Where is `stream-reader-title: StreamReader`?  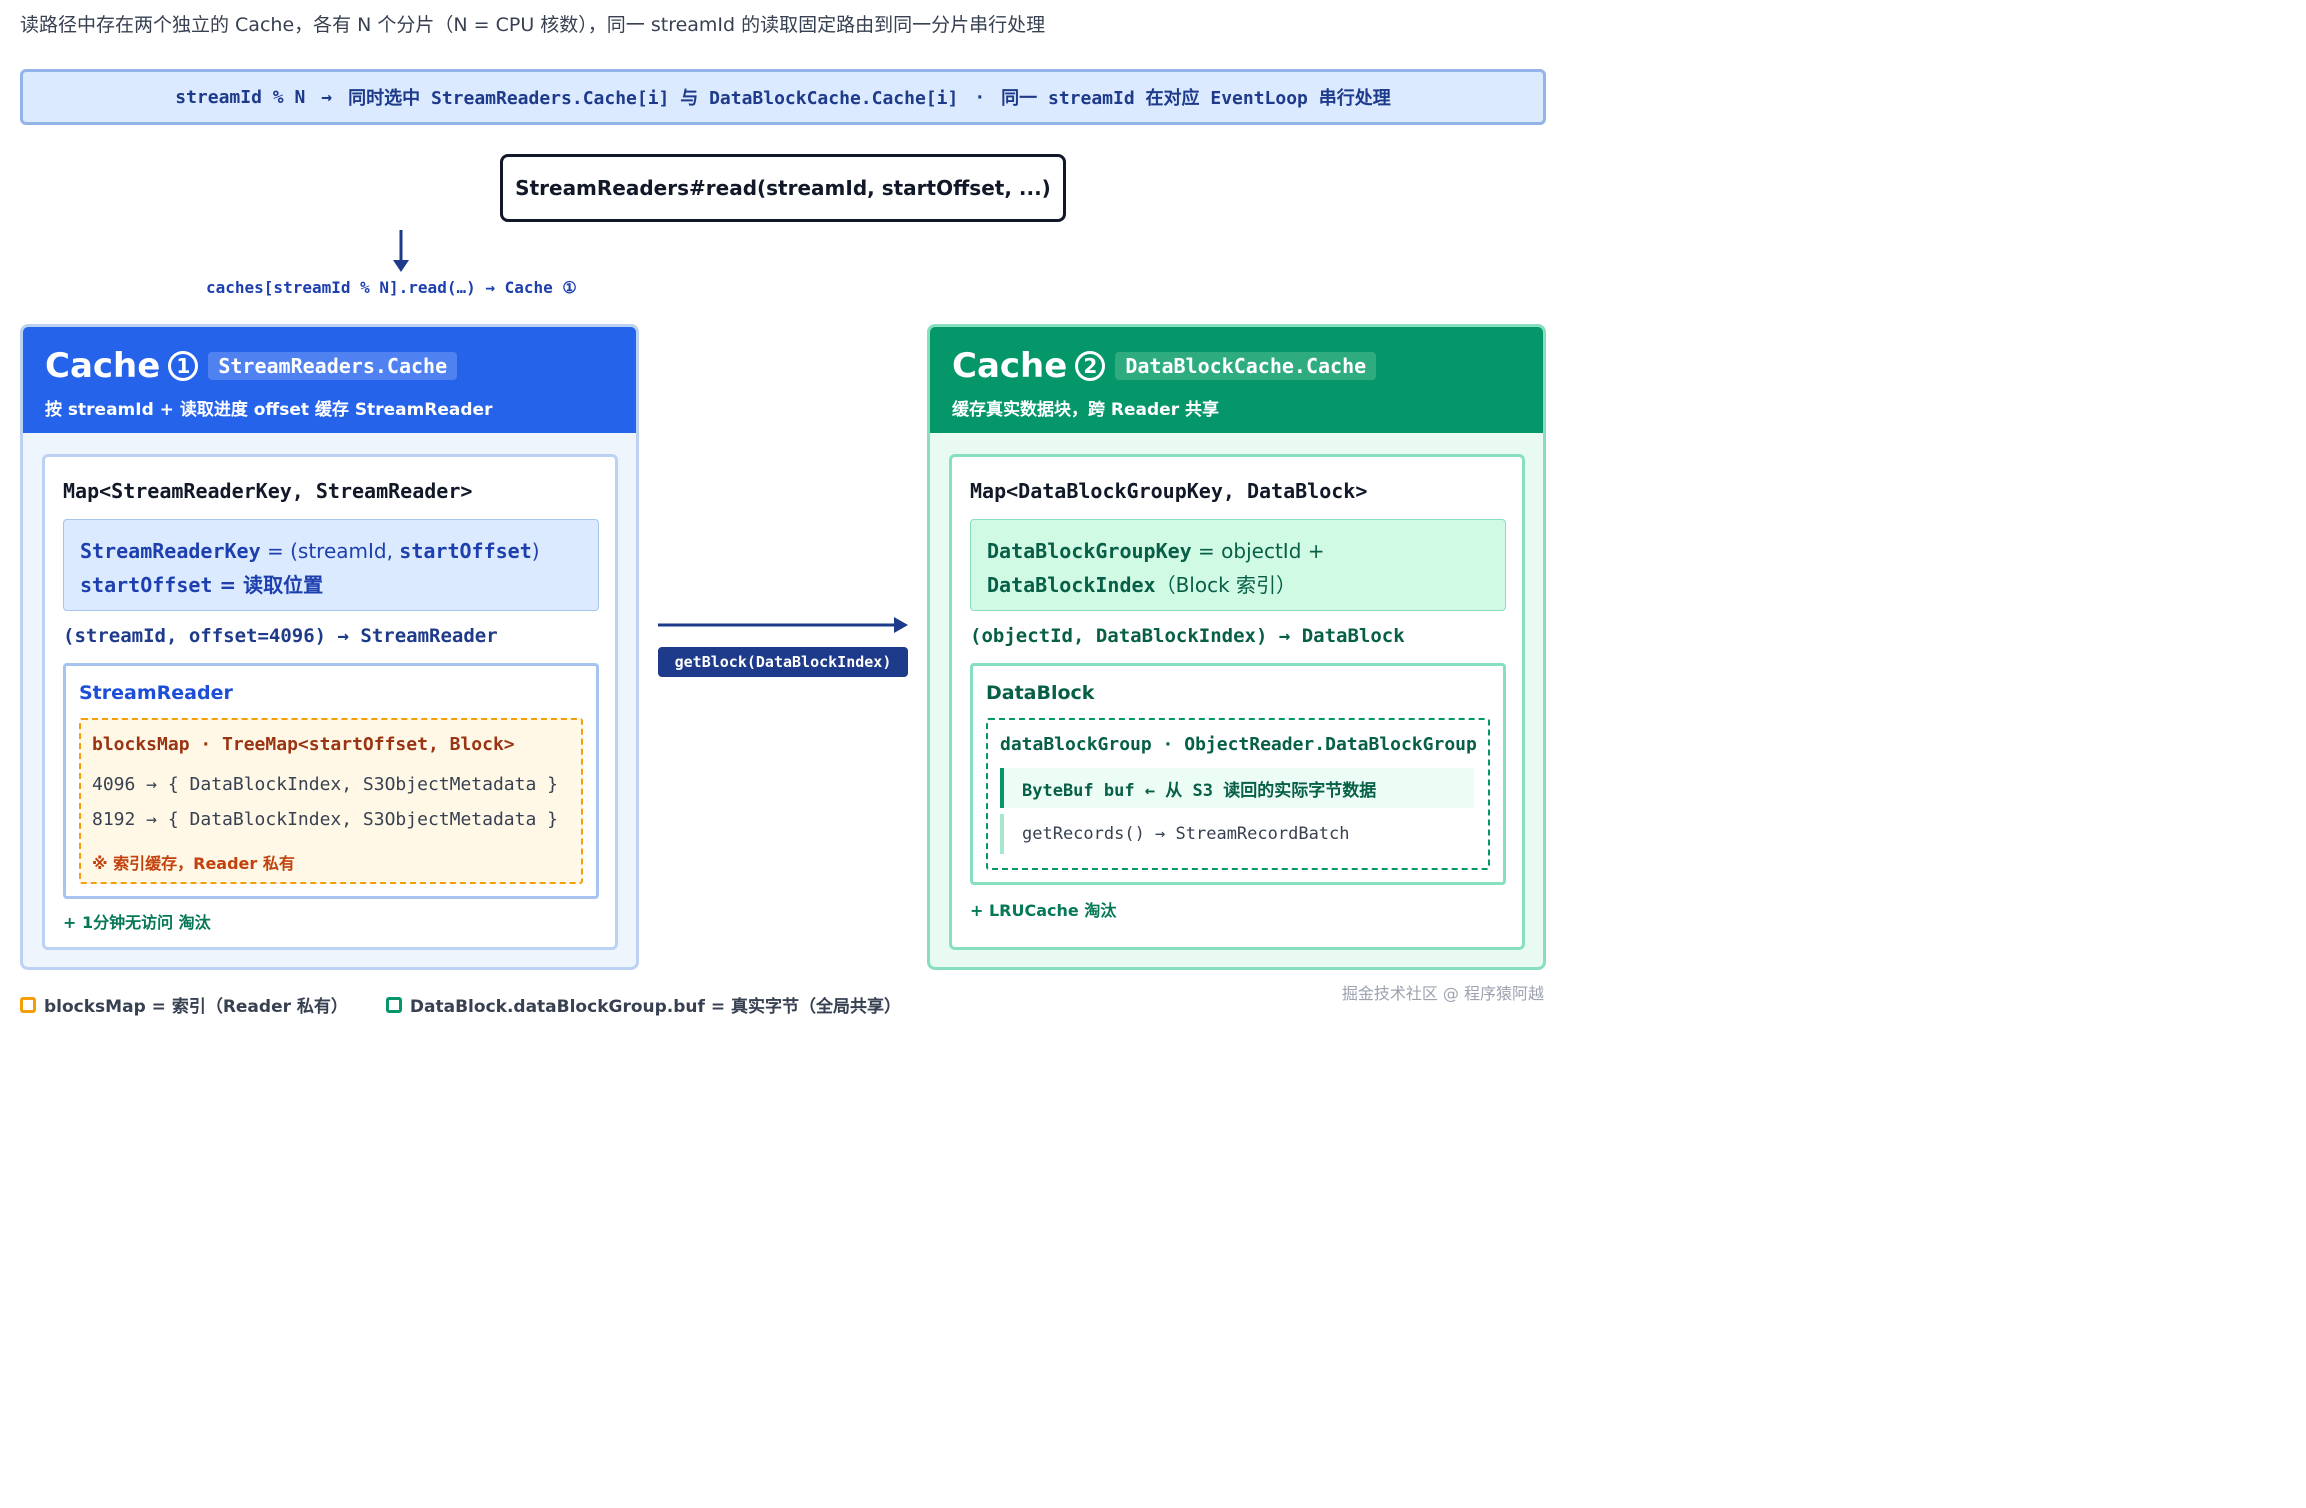 stream-reader-title: StreamReader is located at coordinates (156, 693).